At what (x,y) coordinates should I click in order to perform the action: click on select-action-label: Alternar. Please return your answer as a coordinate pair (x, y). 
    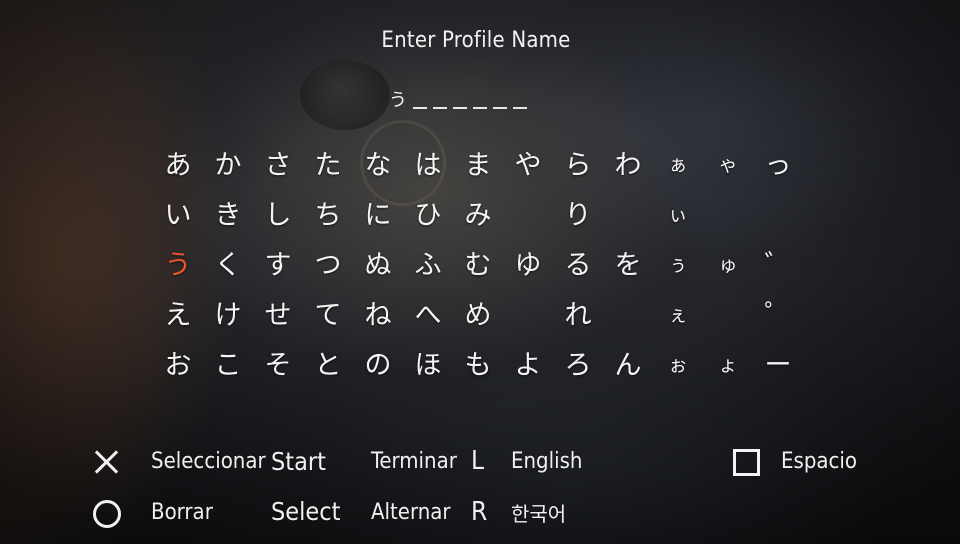
    Looking at the image, I should click on (411, 512).